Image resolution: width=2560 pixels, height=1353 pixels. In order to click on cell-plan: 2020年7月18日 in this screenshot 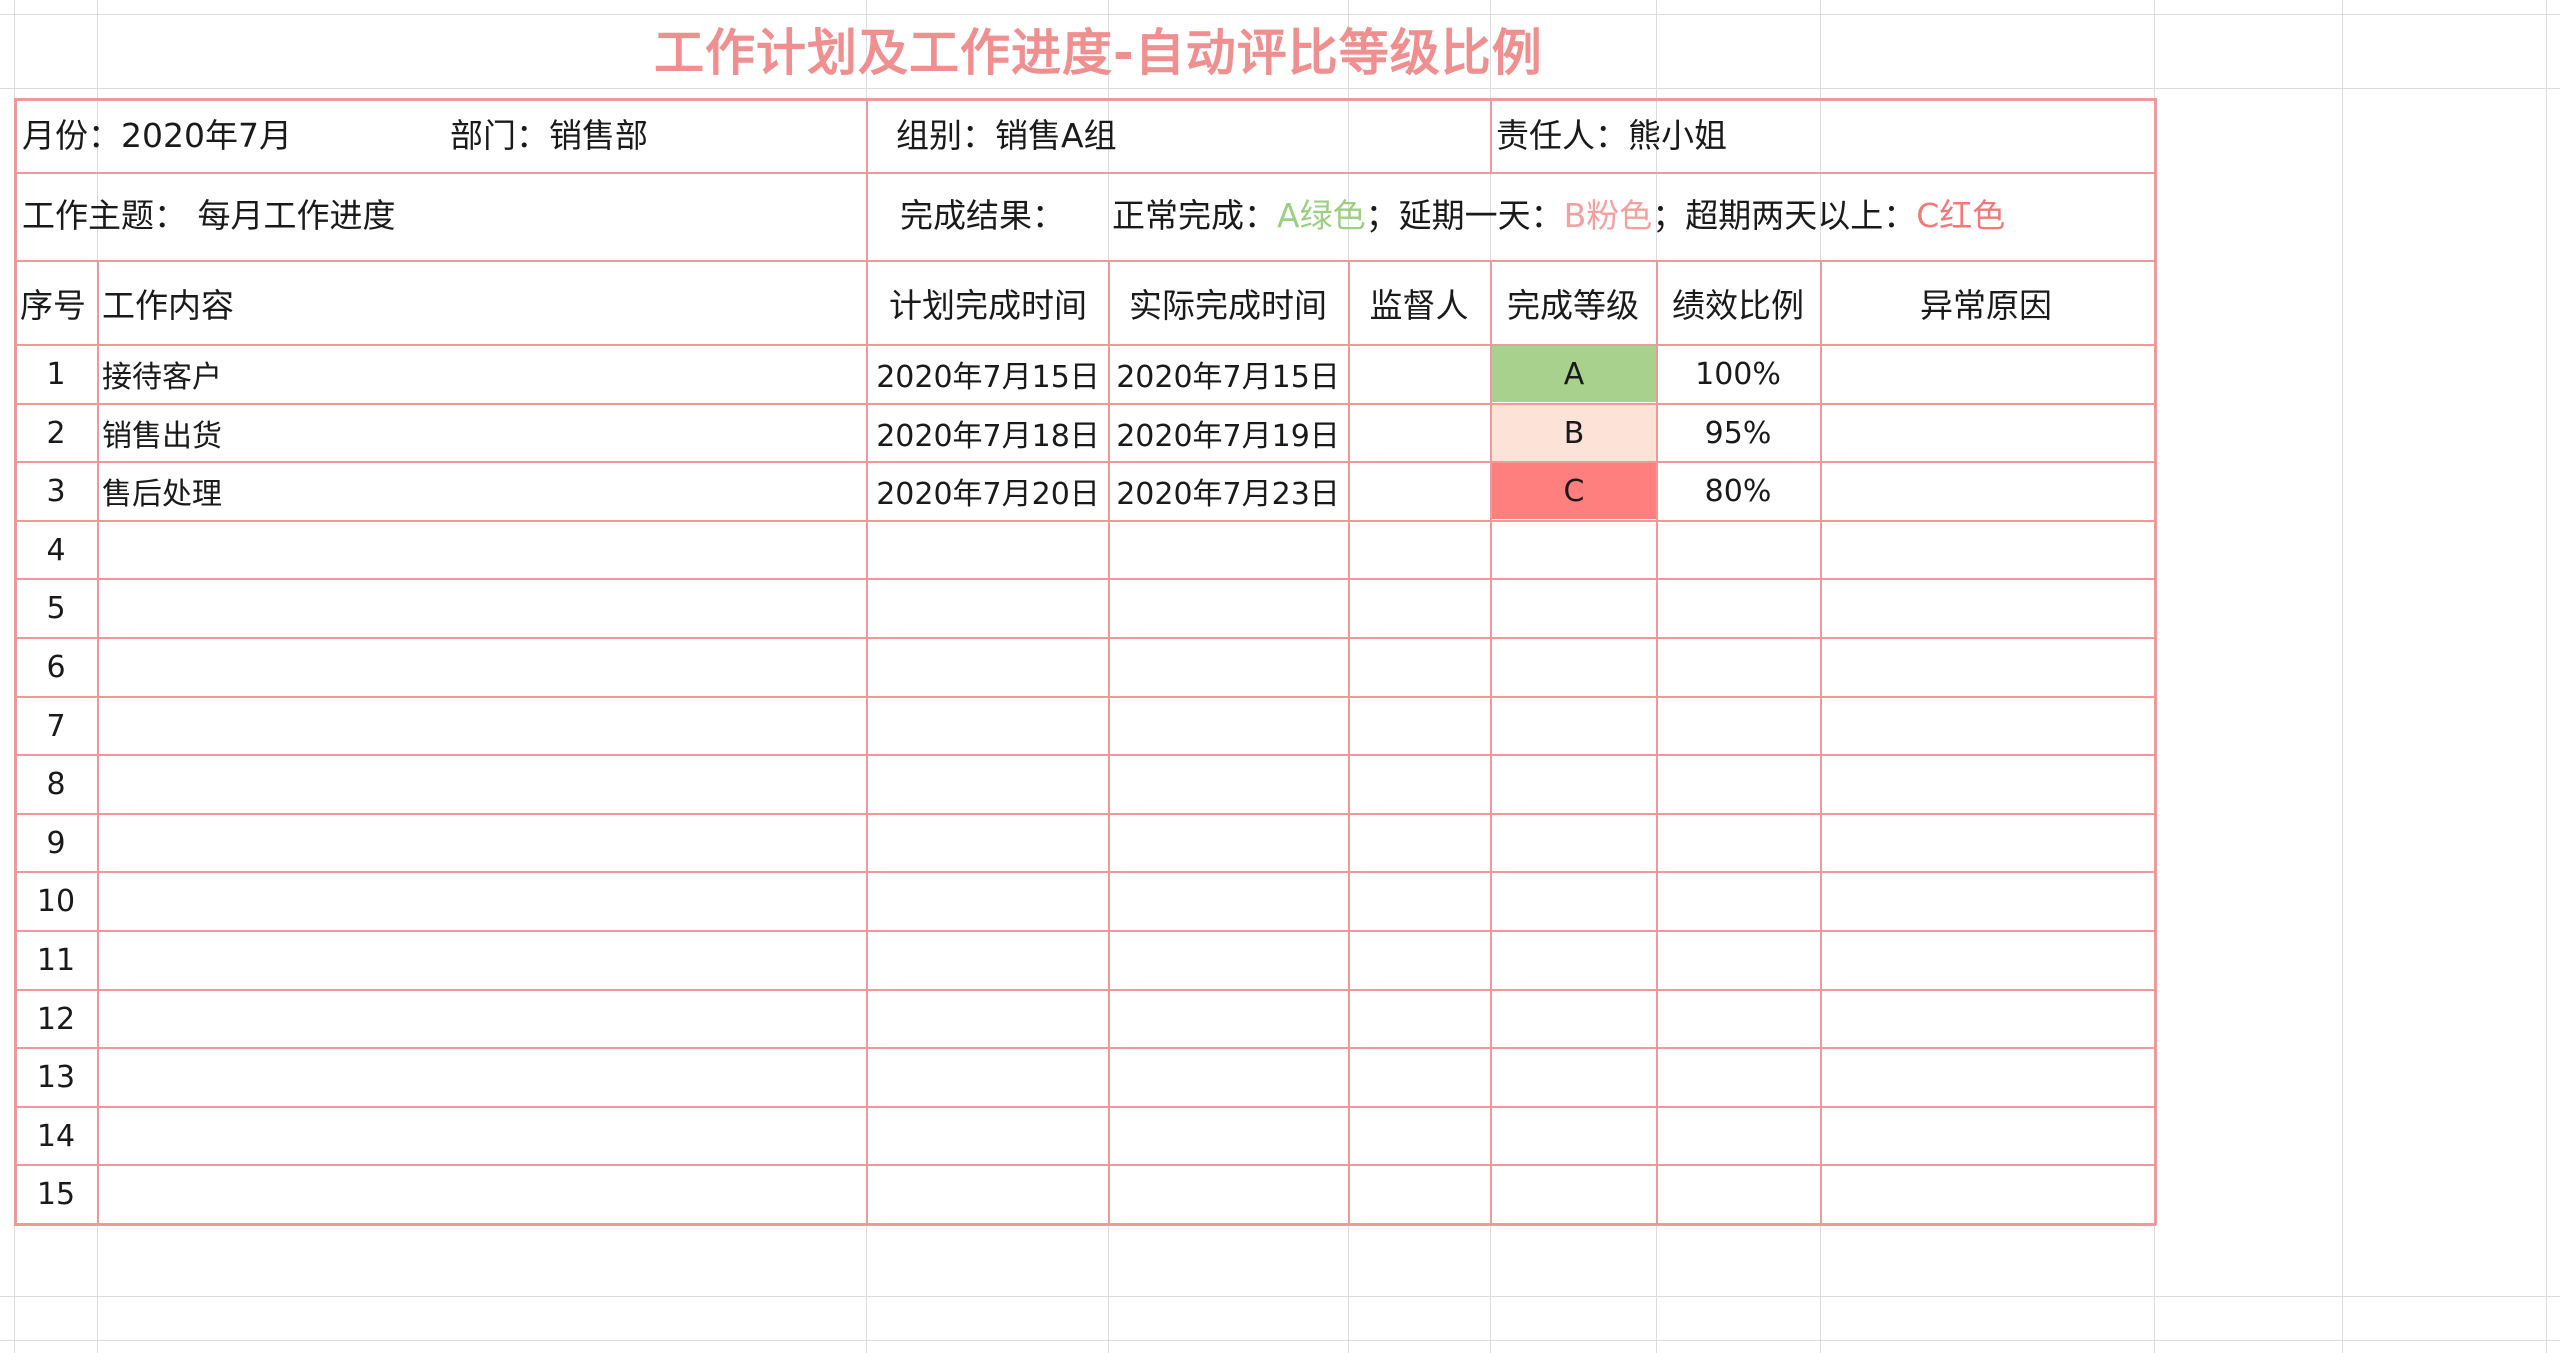, I will do `click(988, 433)`.